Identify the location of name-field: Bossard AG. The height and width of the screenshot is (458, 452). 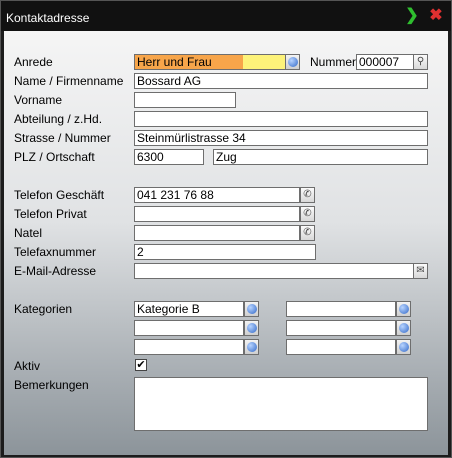
(281, 81).